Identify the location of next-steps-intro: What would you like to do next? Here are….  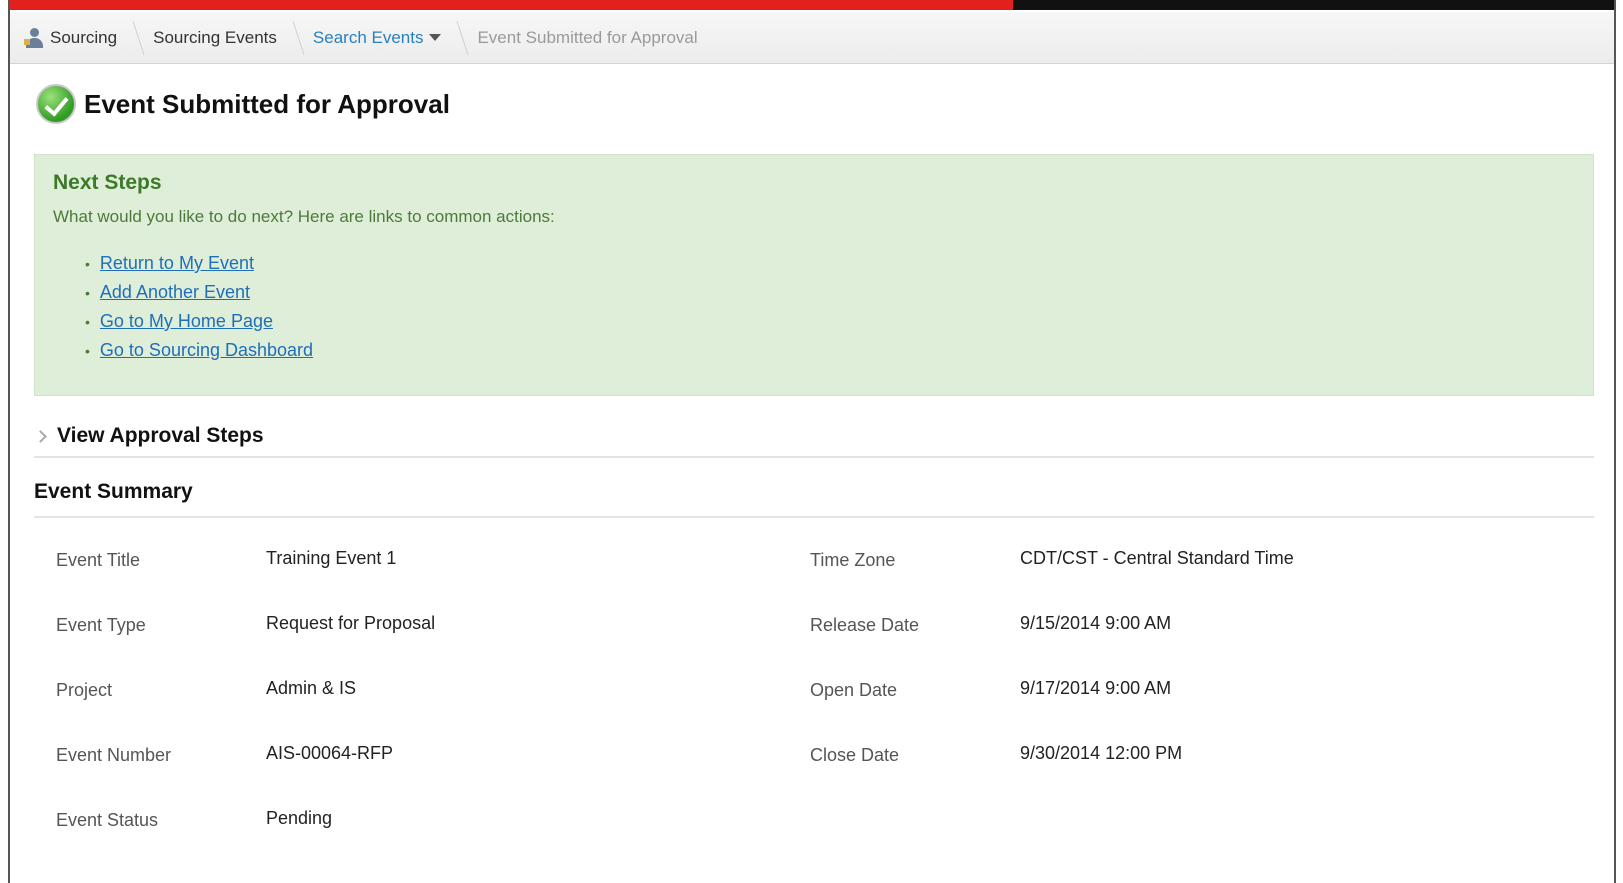
(304, 216).